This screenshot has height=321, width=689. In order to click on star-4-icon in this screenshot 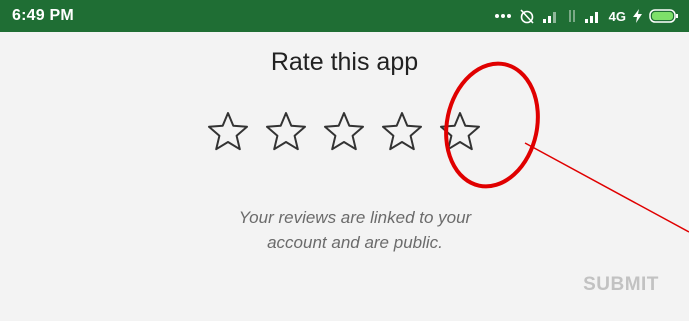, I will do `click(402, 133)`.